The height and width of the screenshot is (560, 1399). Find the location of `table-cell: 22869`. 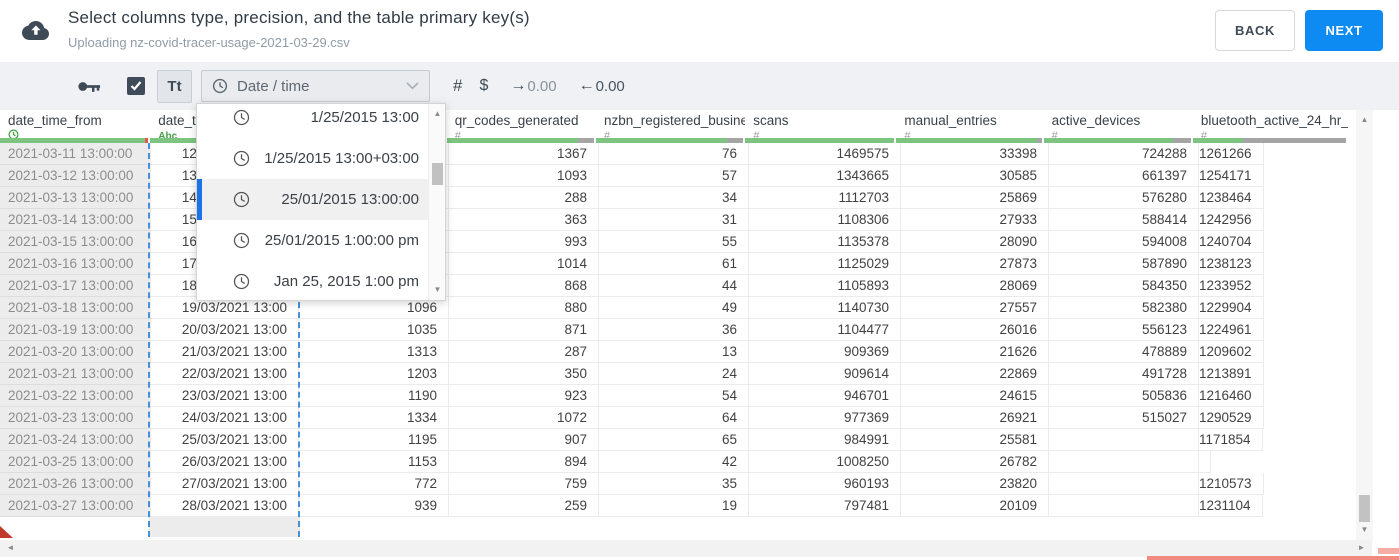

table-cell: 22869 is located at coordinates (975, 374).